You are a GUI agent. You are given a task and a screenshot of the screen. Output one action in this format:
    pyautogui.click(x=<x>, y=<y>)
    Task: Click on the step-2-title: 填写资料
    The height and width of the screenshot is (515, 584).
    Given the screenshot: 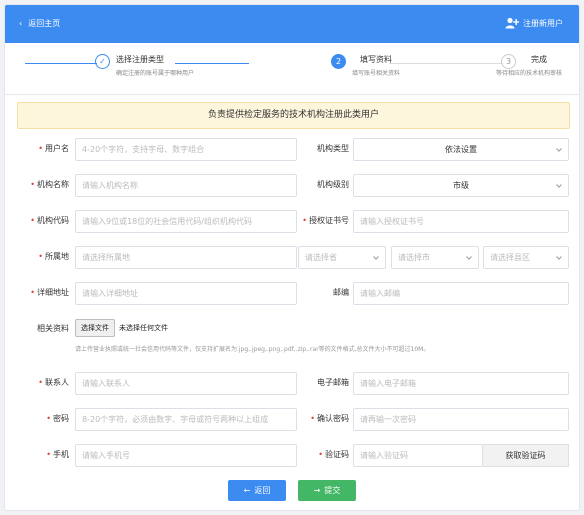 What is the action you would take?
    pyautogui.click(x=376, y=59)
    